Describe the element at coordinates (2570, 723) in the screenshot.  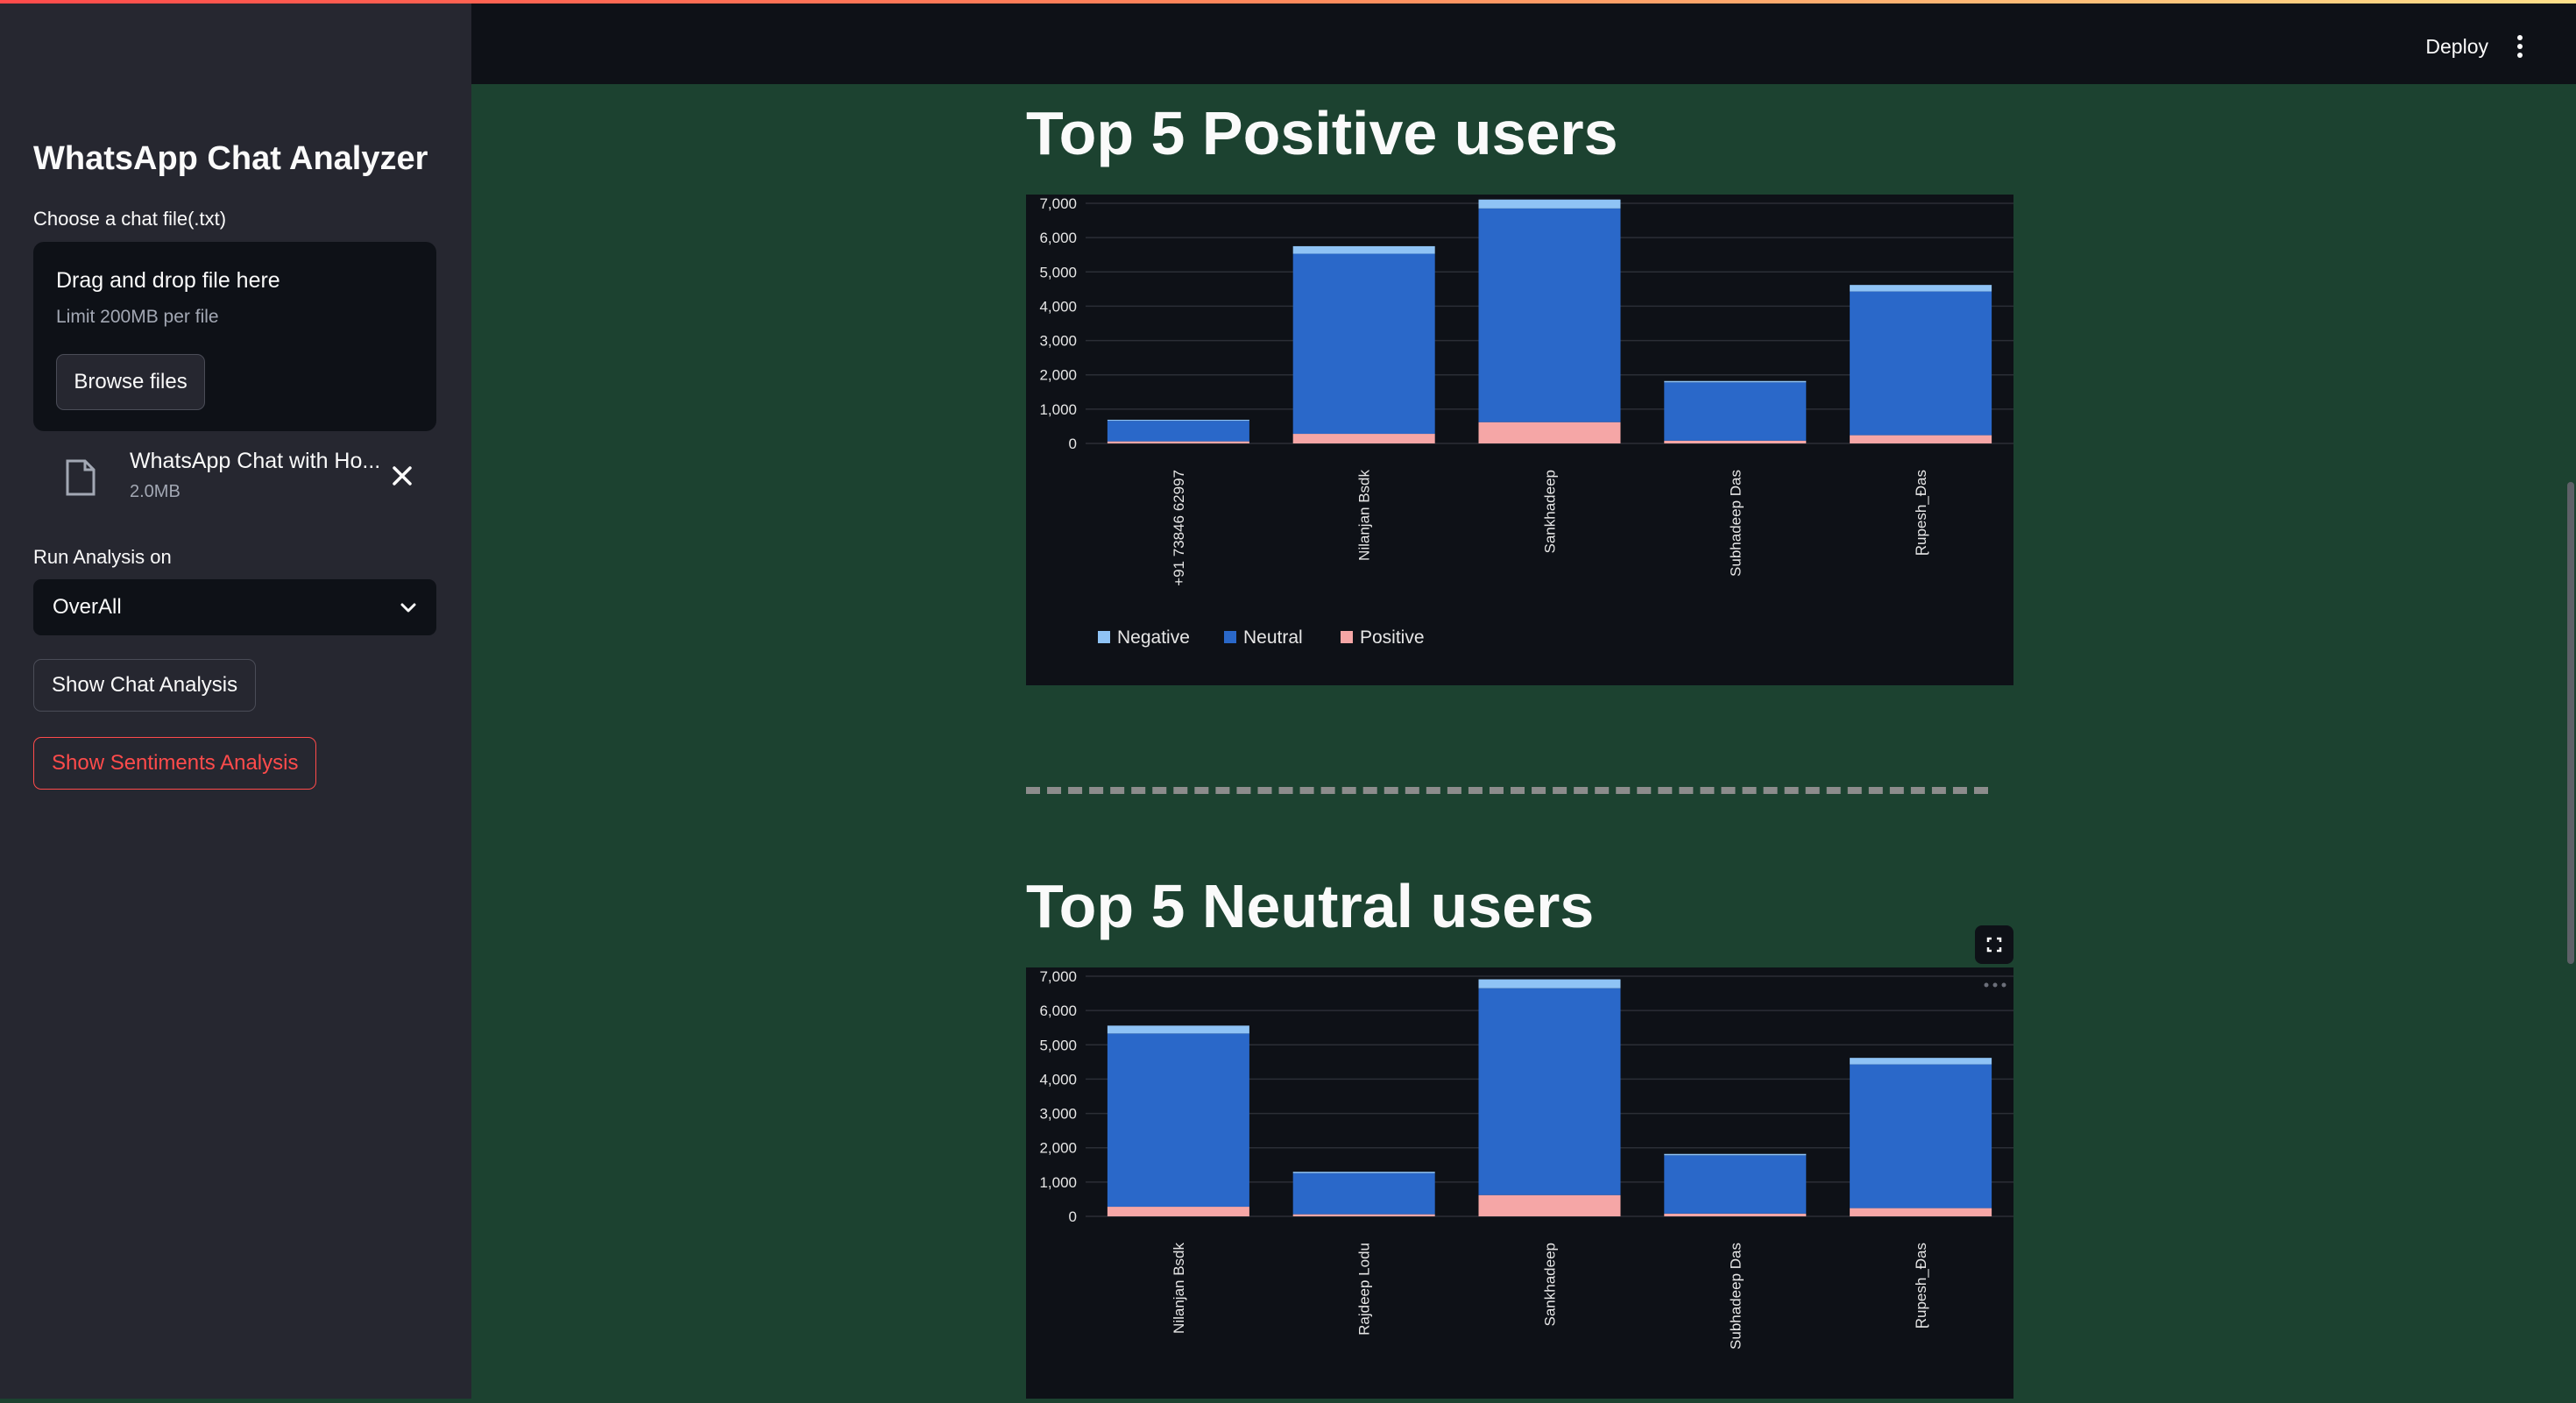
I see `scrollbar-thumb` at that location.